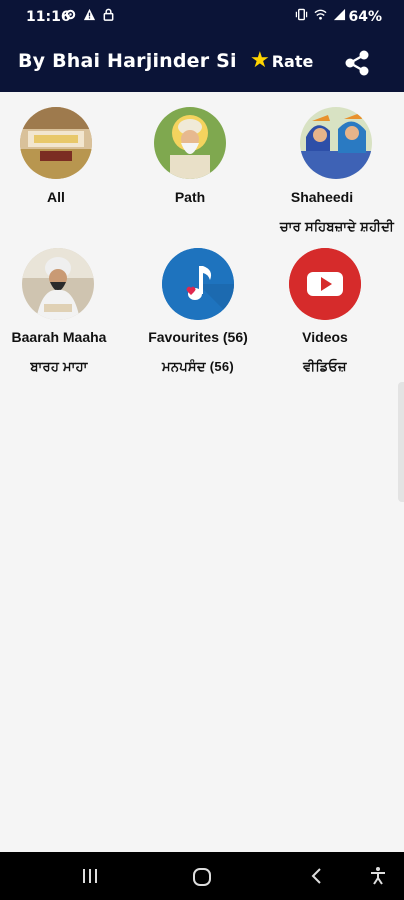  What do you see at coordinates (260, 60) in the screenshot?
I see `star-icon: ★` at bounding box center [260, 60].